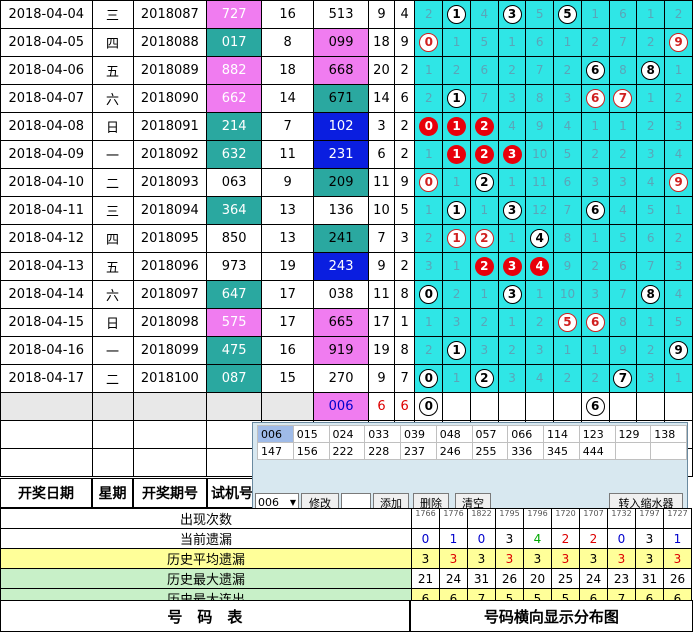  Describe the element at coordinates (454, 451) in the screenshot. I see `candidate-number: 246` at that location.